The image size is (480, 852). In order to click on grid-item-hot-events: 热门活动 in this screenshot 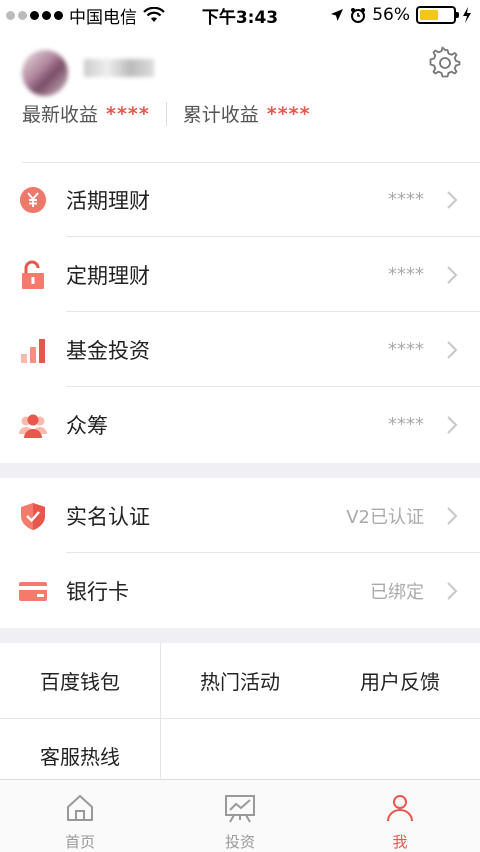, I will do `click(240, 680)`.